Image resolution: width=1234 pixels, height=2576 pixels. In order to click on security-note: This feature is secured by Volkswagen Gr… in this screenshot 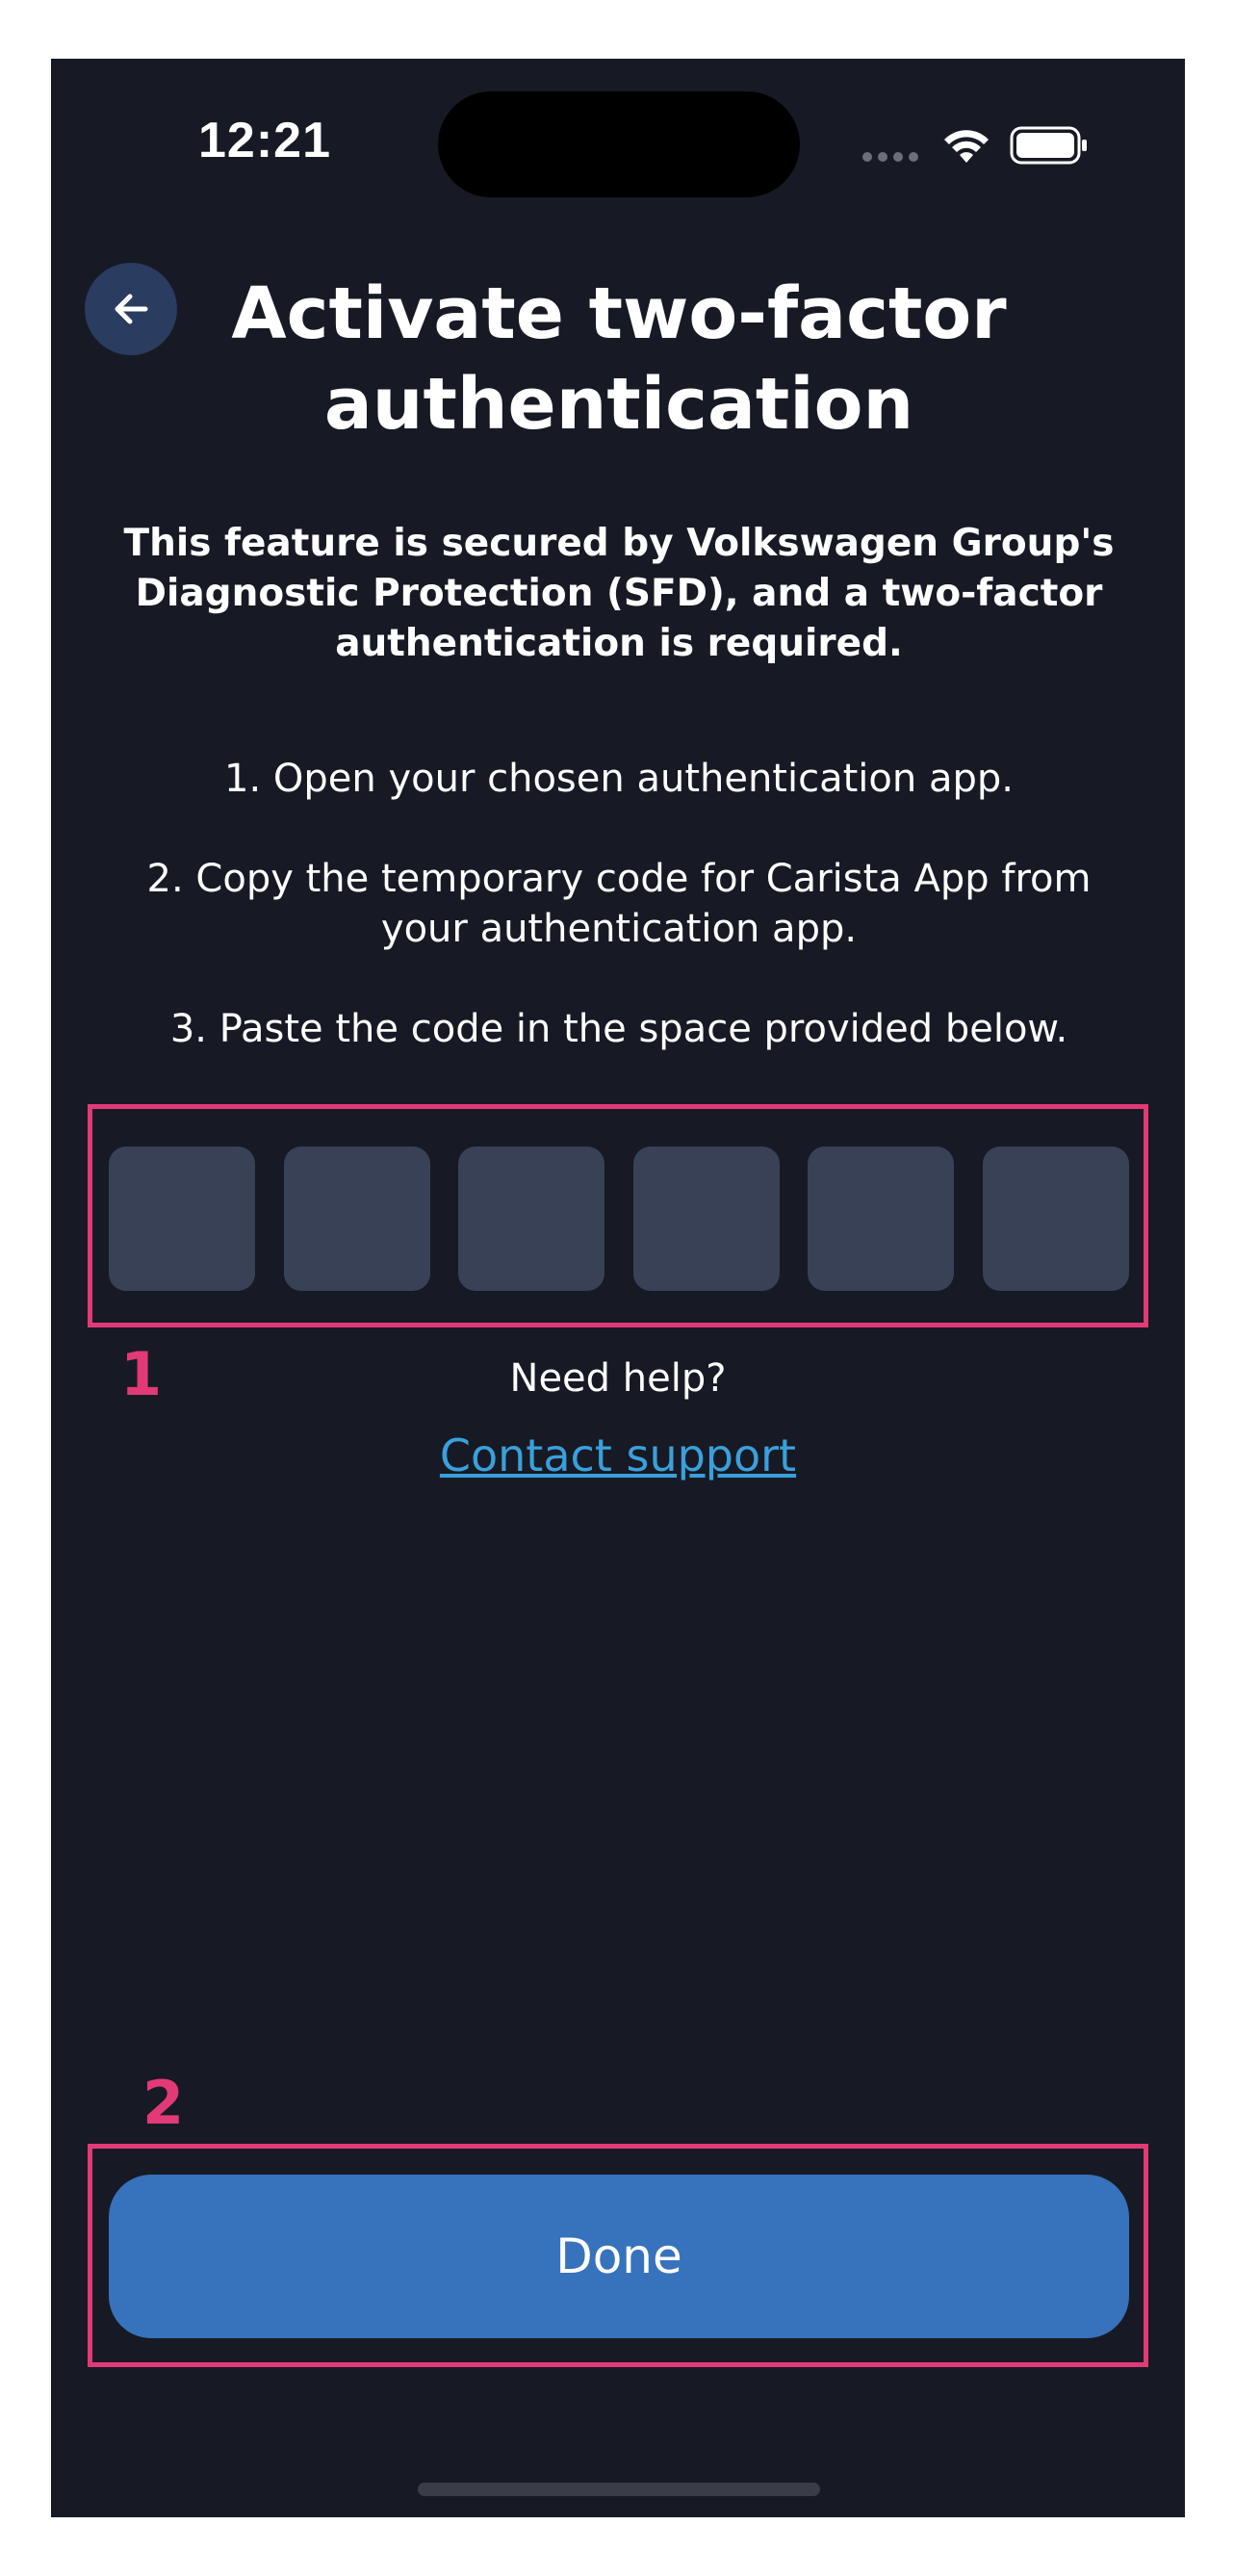, I will do `click(619, 594)`.